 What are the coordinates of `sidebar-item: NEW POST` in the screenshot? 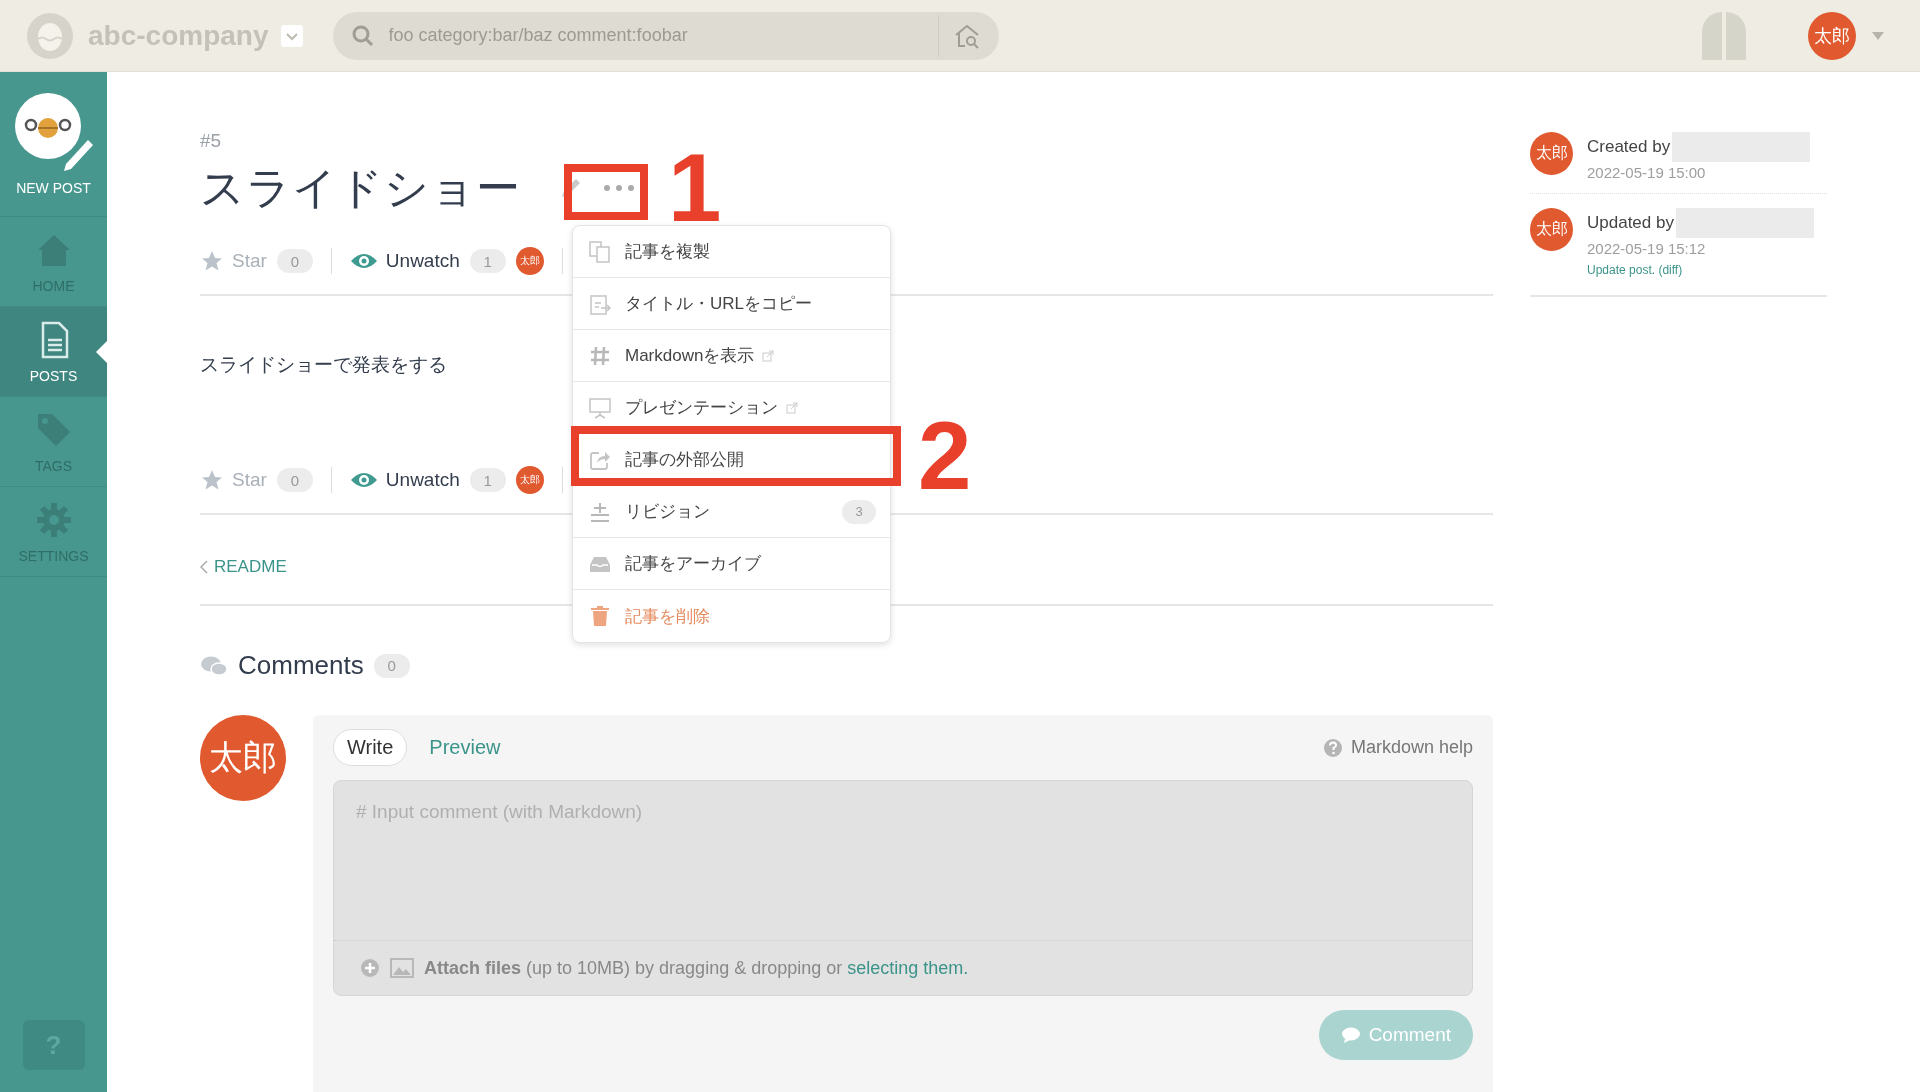 It's located at (53, 144).